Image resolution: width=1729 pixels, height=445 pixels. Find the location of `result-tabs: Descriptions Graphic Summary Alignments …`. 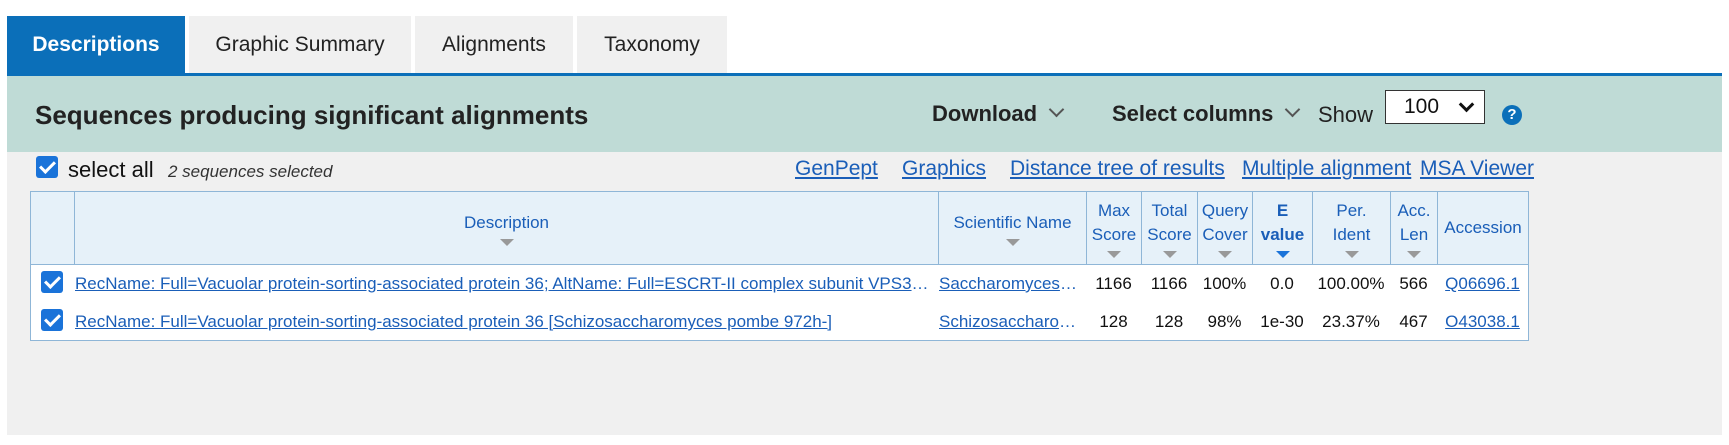

result-tabs: Descriptions Graphic Summary Alignments … is located at coordinates (369, 45).